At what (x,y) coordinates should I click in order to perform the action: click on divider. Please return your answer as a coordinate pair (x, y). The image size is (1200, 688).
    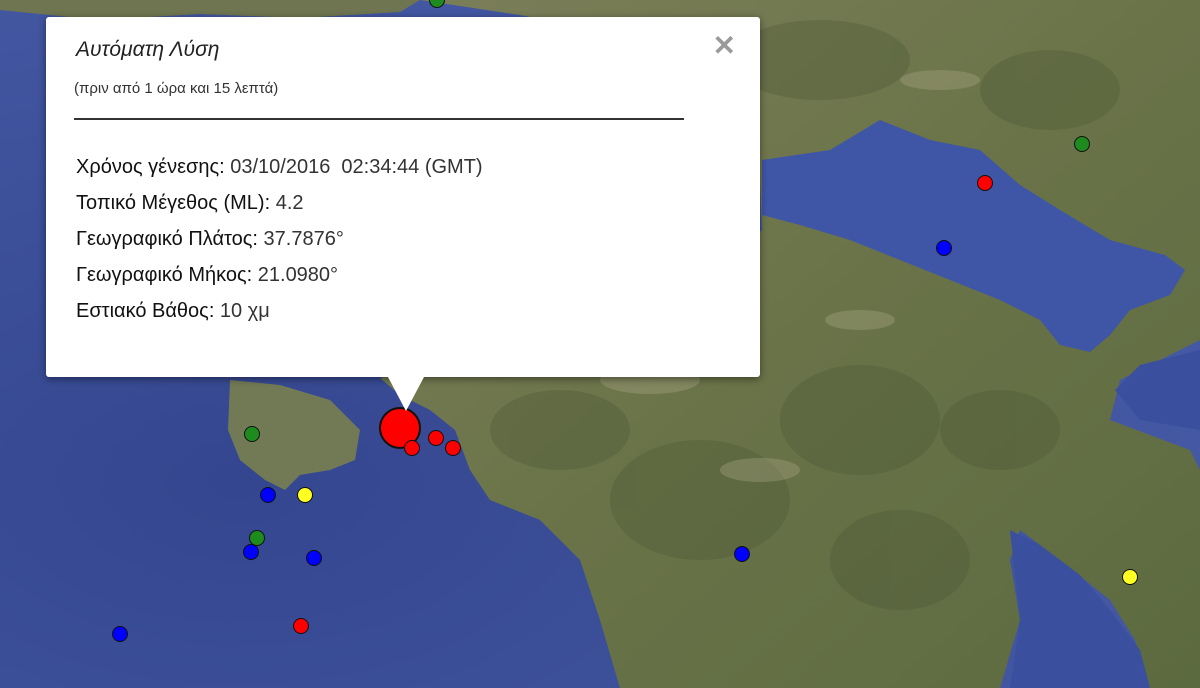
    Looking at the image, I should click on (379, 119).